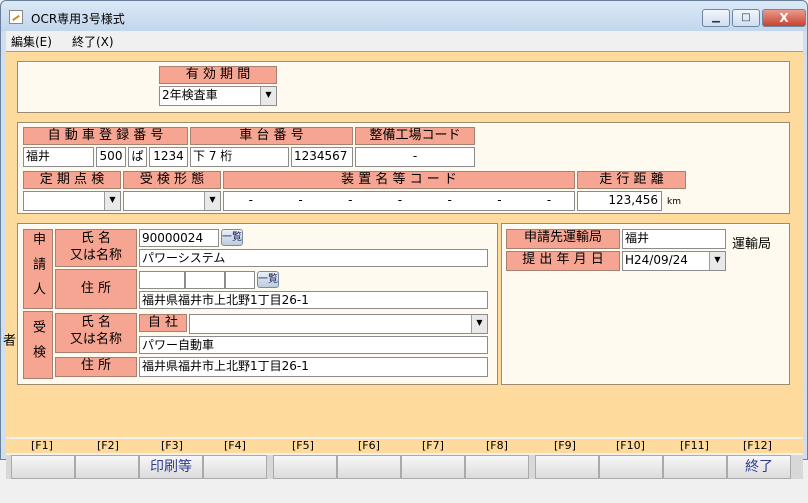  I want to click on validity-value: 2年検査車, so click(190, 95).